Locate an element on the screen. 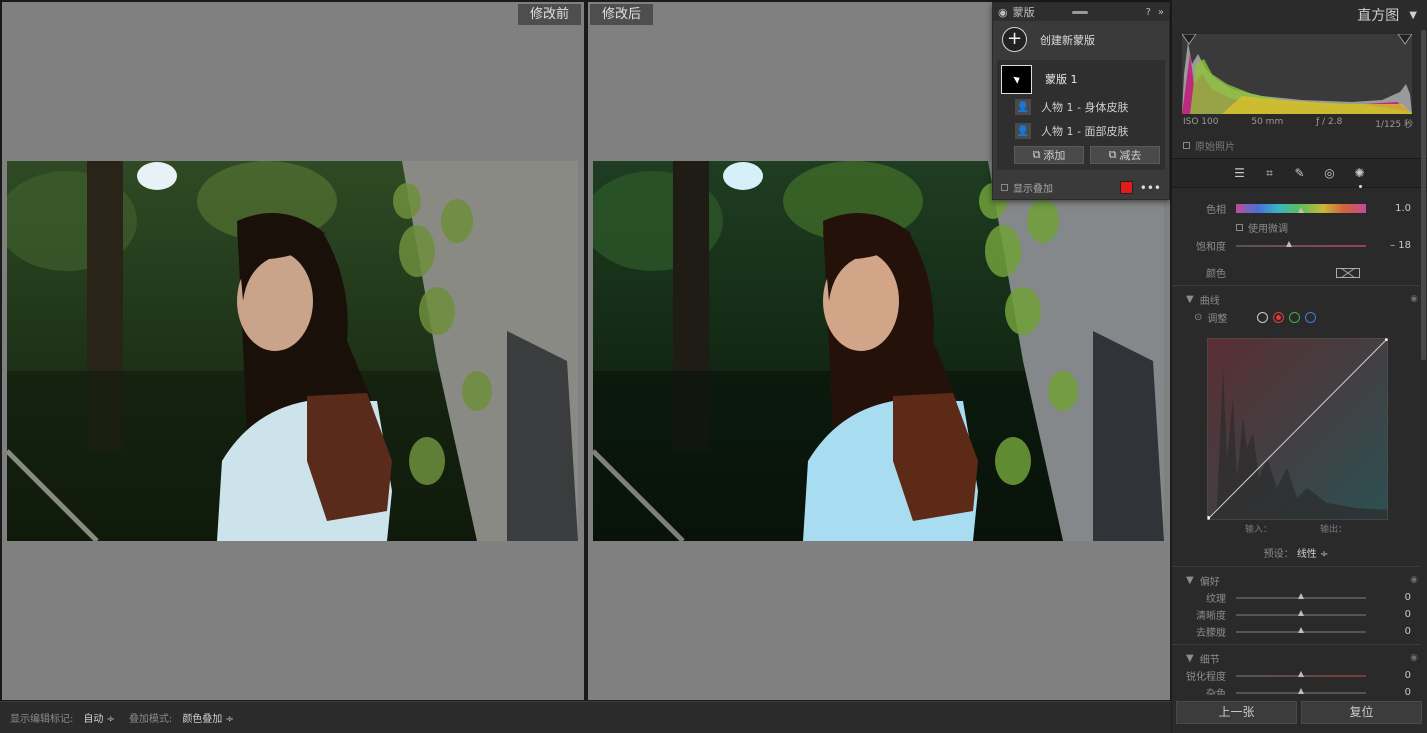  subtract-icon: ⧉ is located at coordinates (1112, 154).